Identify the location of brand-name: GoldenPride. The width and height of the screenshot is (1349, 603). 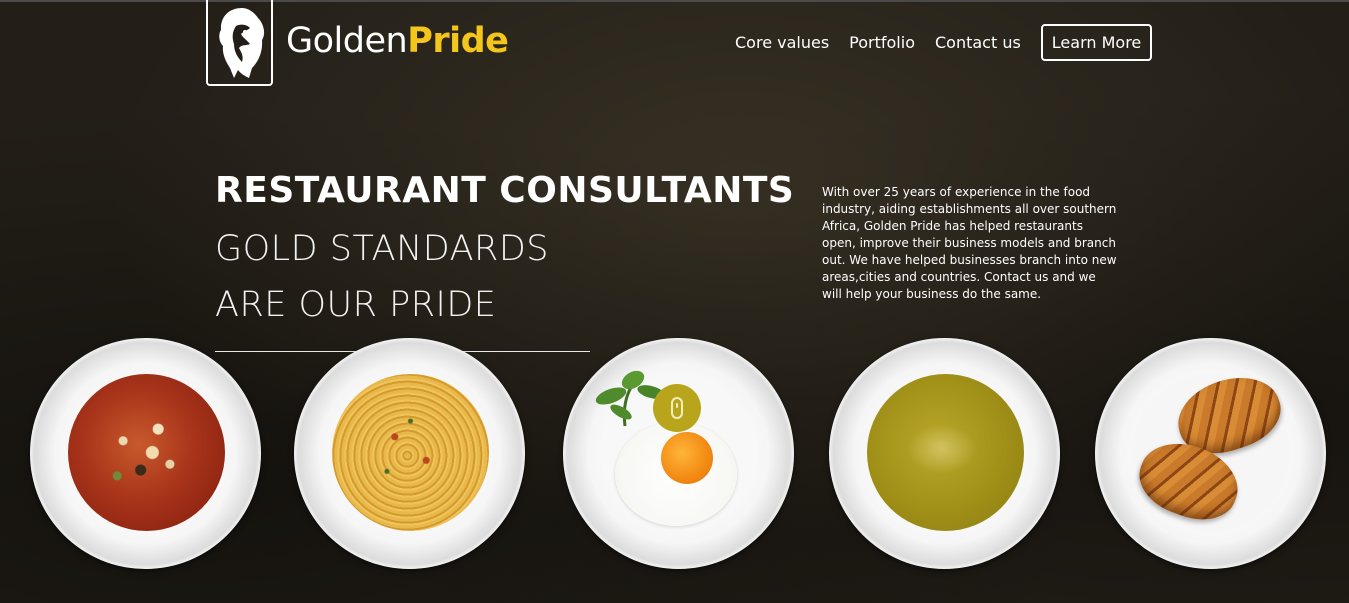
(397, 41).